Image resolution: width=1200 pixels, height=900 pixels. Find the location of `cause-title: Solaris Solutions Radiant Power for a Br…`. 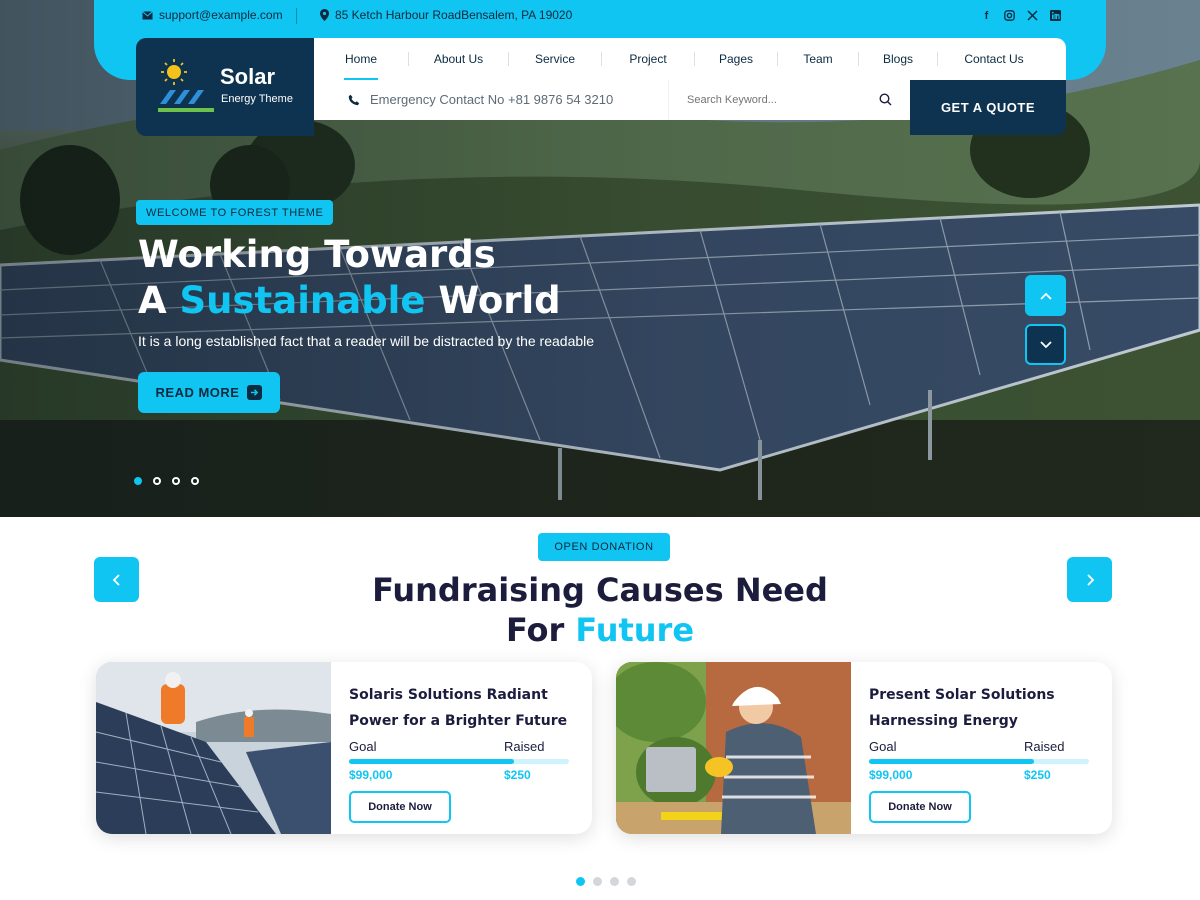

cause-title: Solaris Solutions Radiant Power for a Br… is located at coordinates (464, 708).